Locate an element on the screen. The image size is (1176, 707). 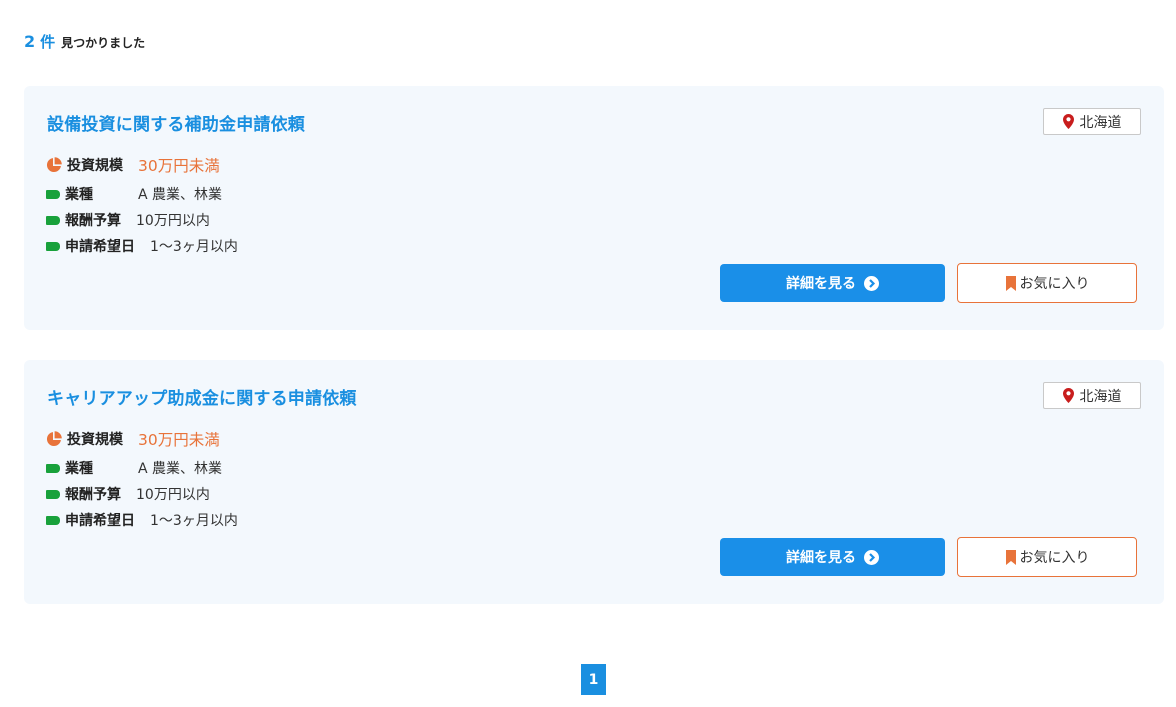
result-count-text: 見つかりました is located at coordinates (103, 43).